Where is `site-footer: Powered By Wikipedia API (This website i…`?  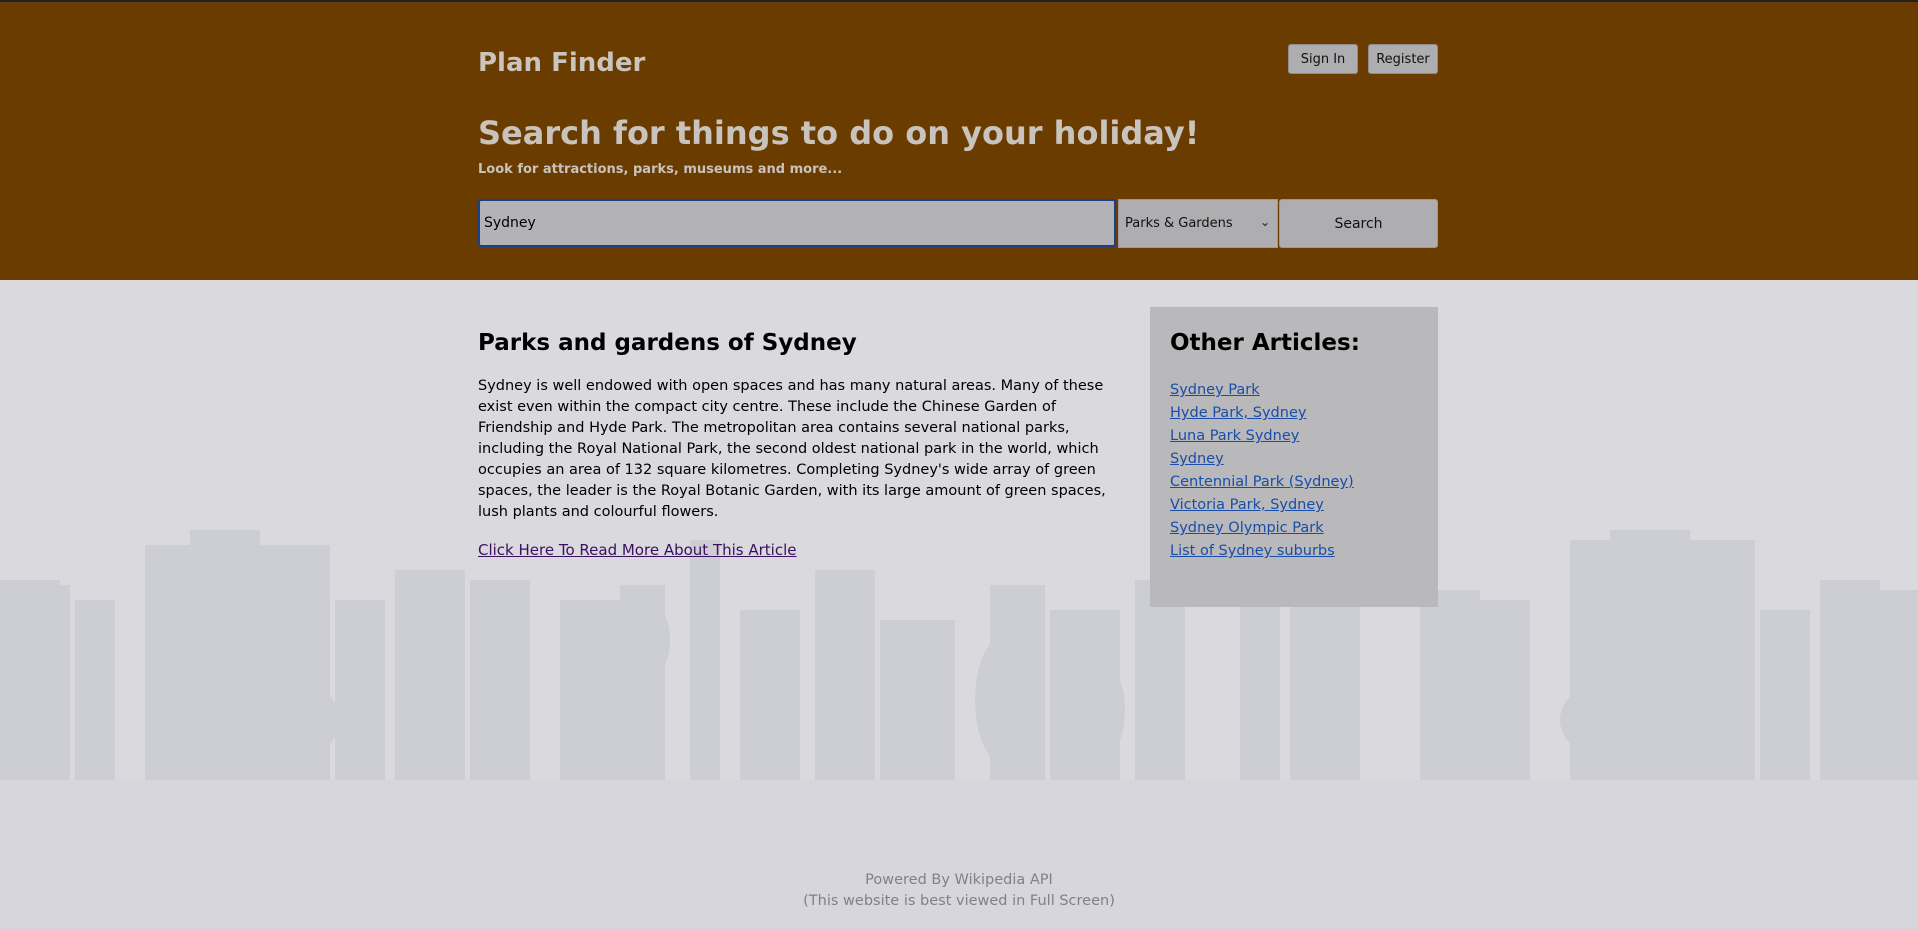
site-footer: Powered By Wikipedia API (This website i… is located at coordinates (959, 891).